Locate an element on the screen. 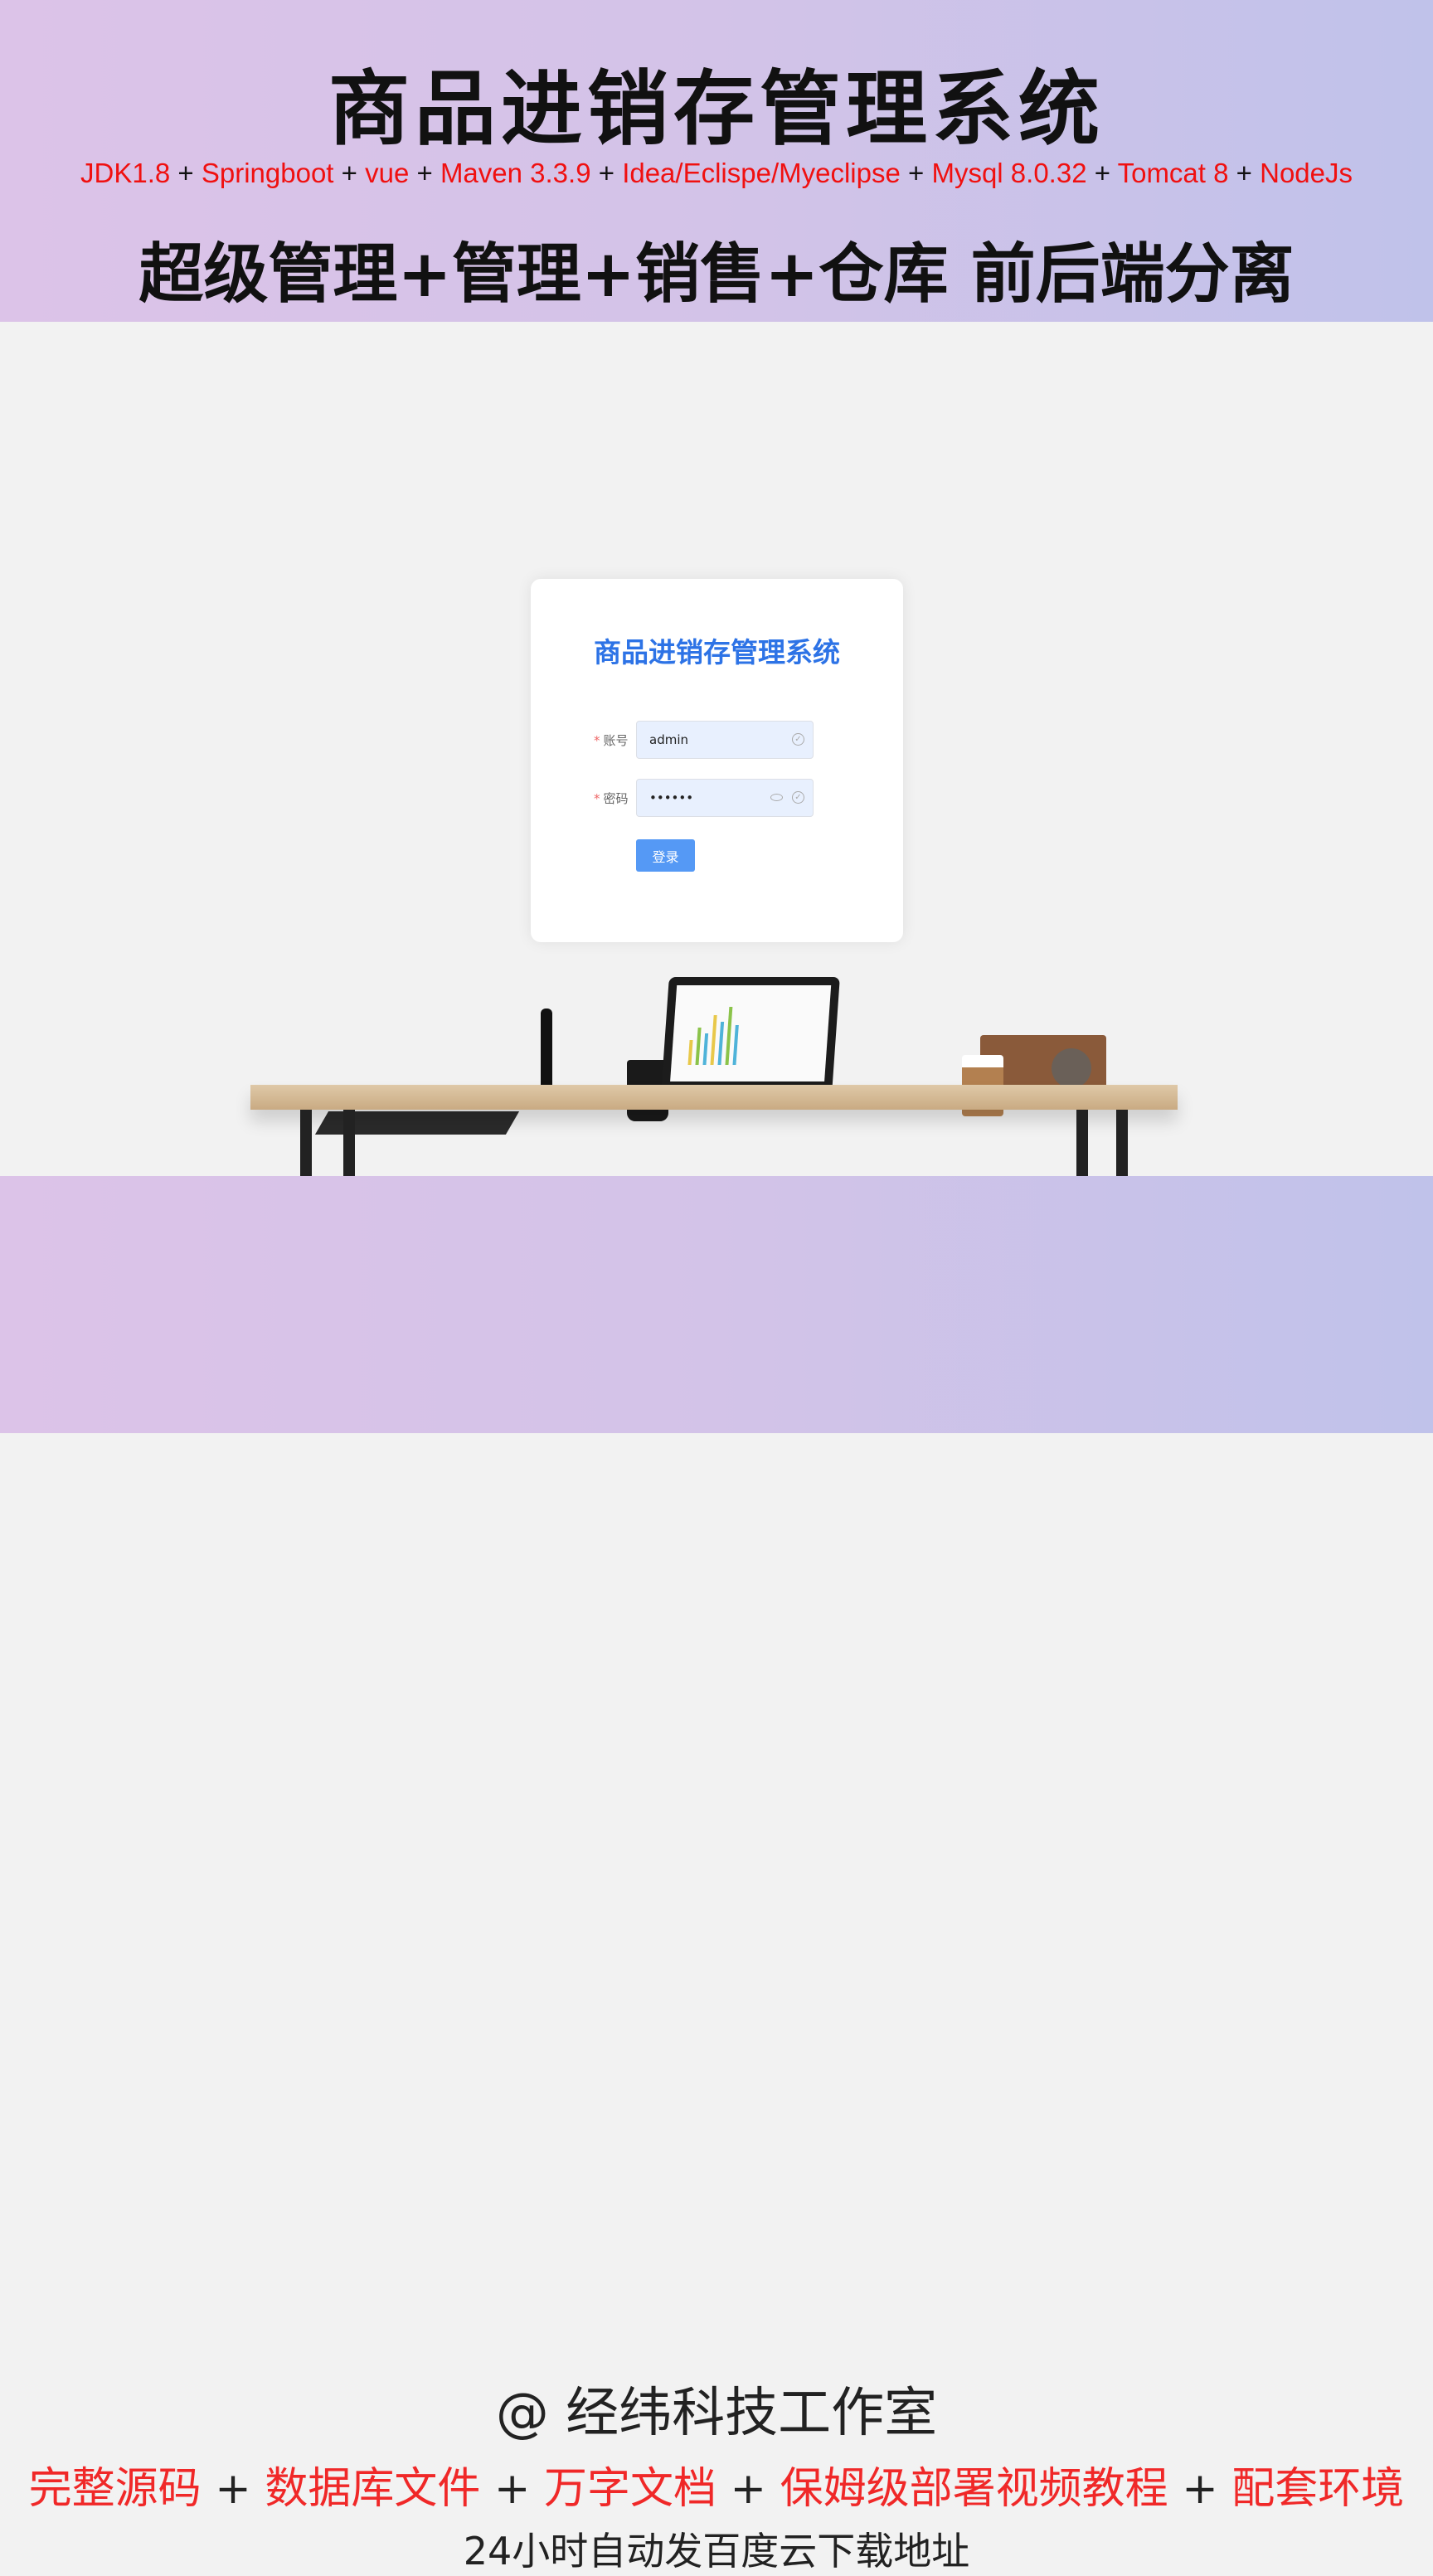  password-label-text: 密码 is located at coordinates (616, 799).